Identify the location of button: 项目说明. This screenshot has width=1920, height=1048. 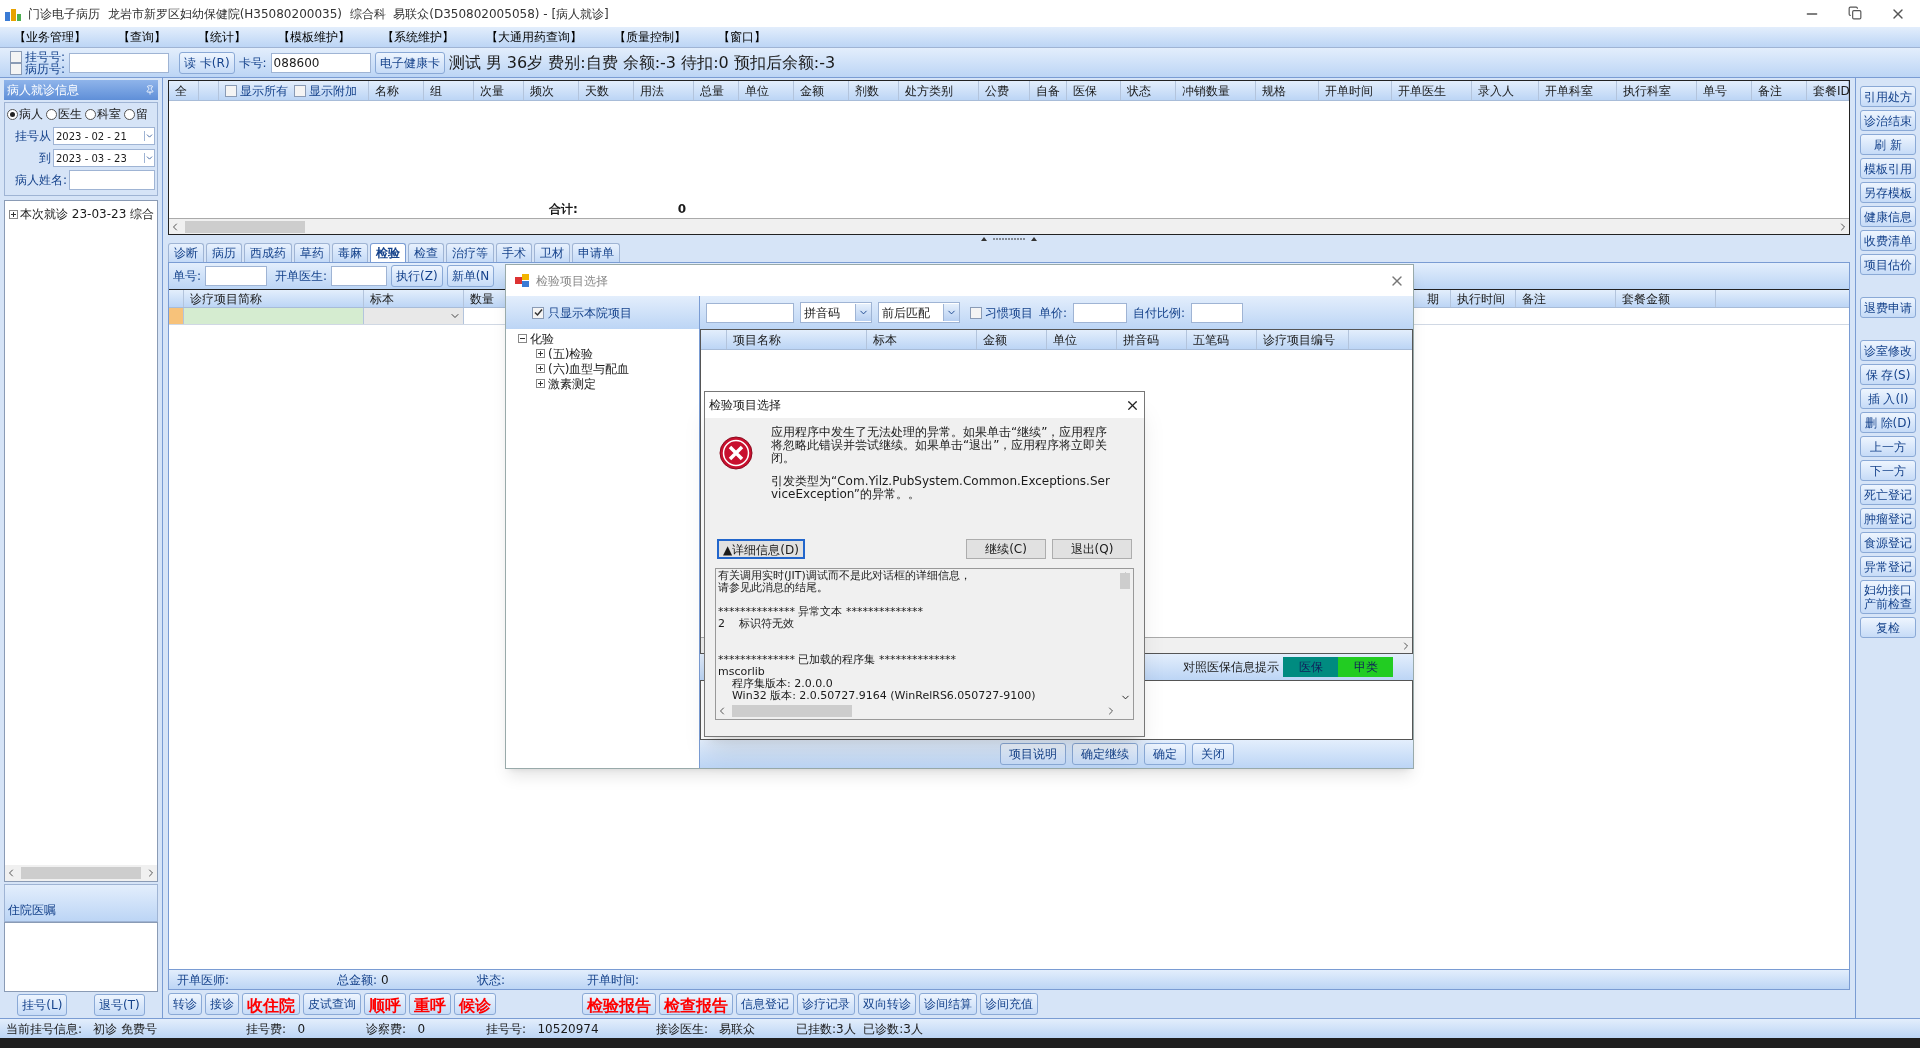
(1032, 754).